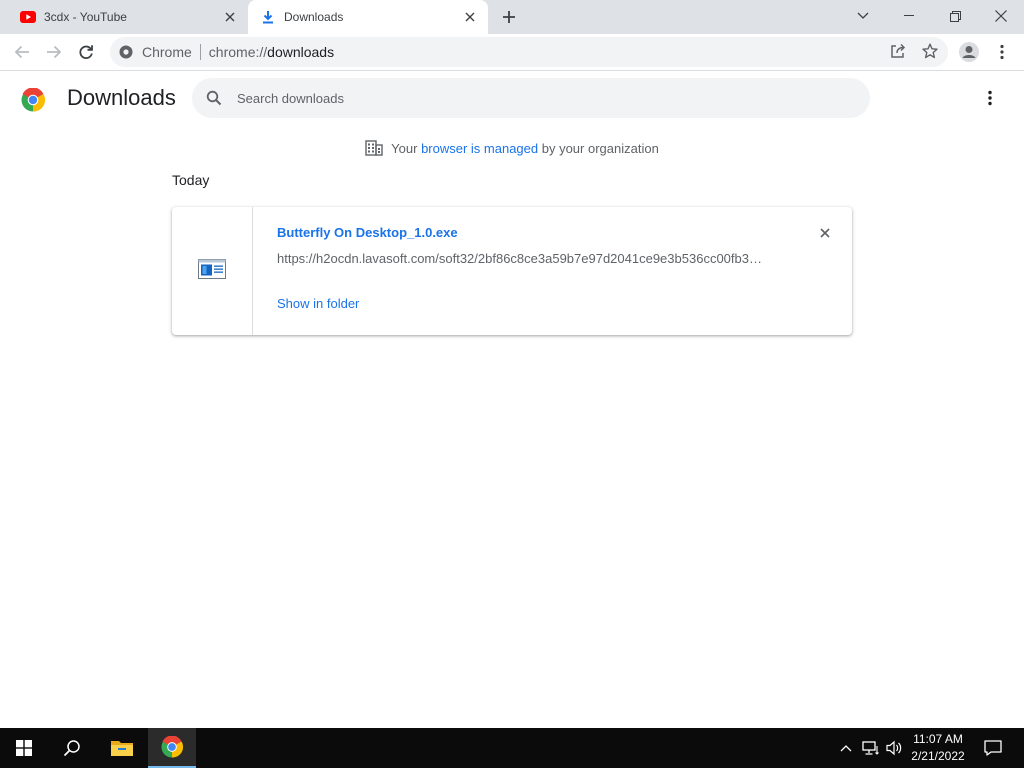  Describe the element at coordinates (121, 97) in the screenshot. I see `page-title: Downloads` at that location.